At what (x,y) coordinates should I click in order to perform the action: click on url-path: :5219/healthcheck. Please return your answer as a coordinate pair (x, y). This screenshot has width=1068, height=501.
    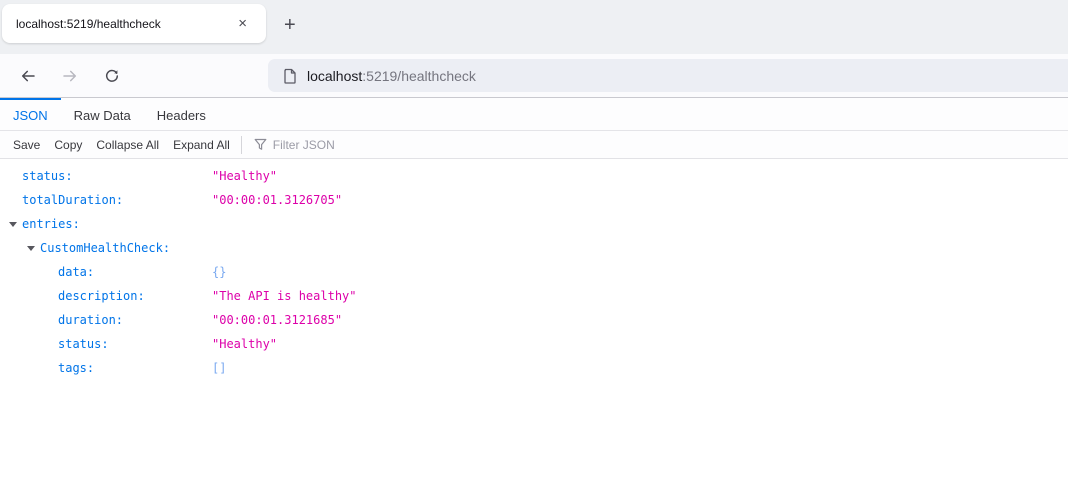
    Looking at the image, I should click on (419, 75).